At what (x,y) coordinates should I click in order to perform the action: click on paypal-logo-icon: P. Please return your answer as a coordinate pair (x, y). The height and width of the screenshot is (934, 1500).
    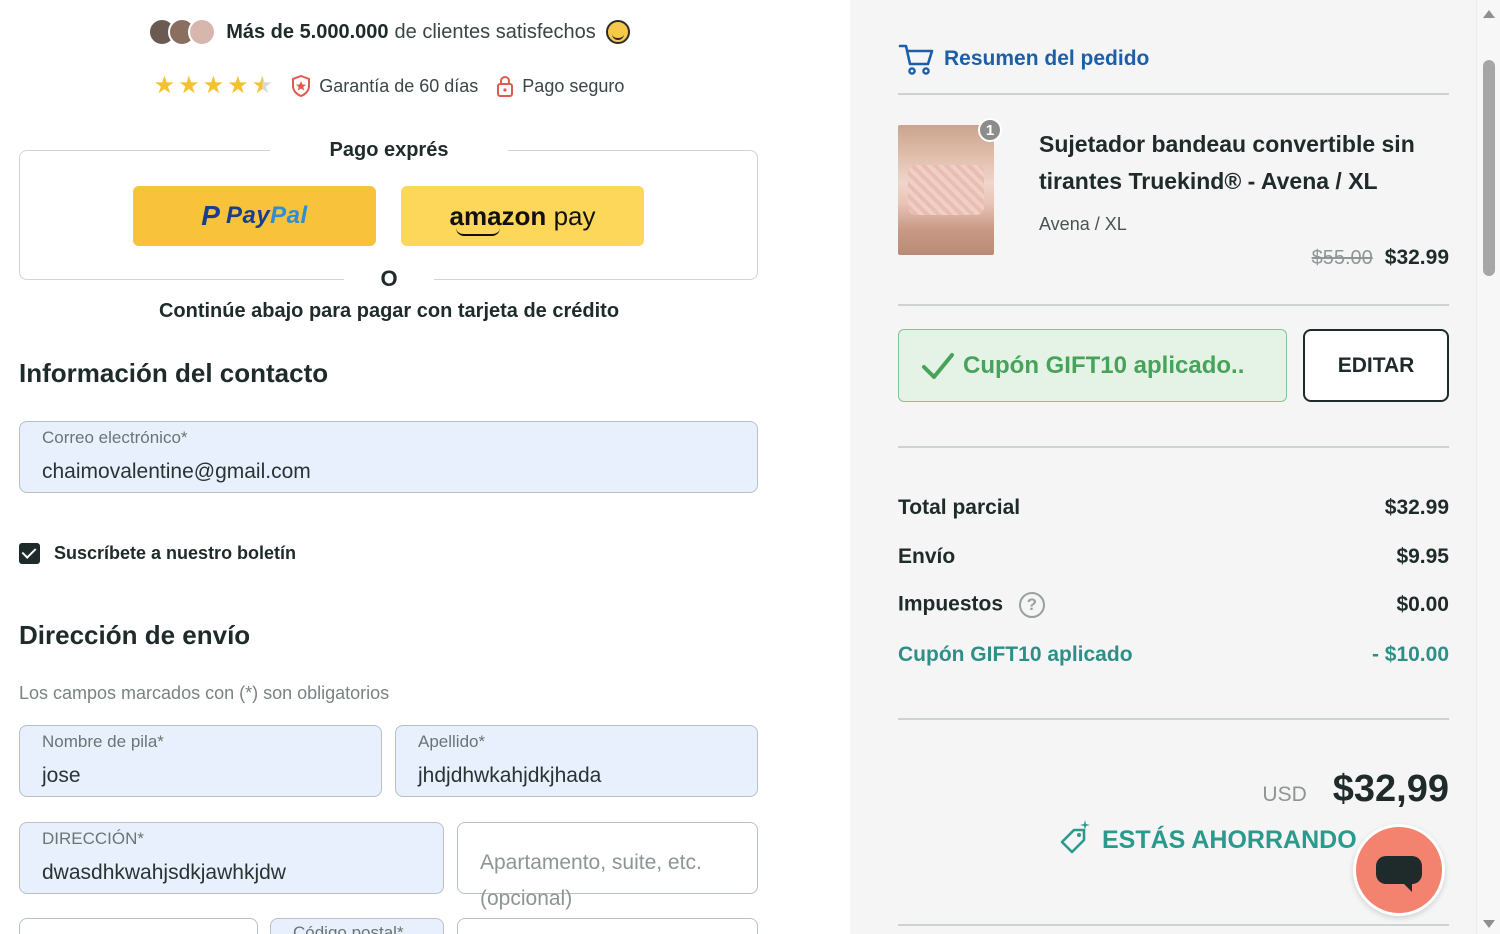
    Looking at the image, I should click on (210, 215).